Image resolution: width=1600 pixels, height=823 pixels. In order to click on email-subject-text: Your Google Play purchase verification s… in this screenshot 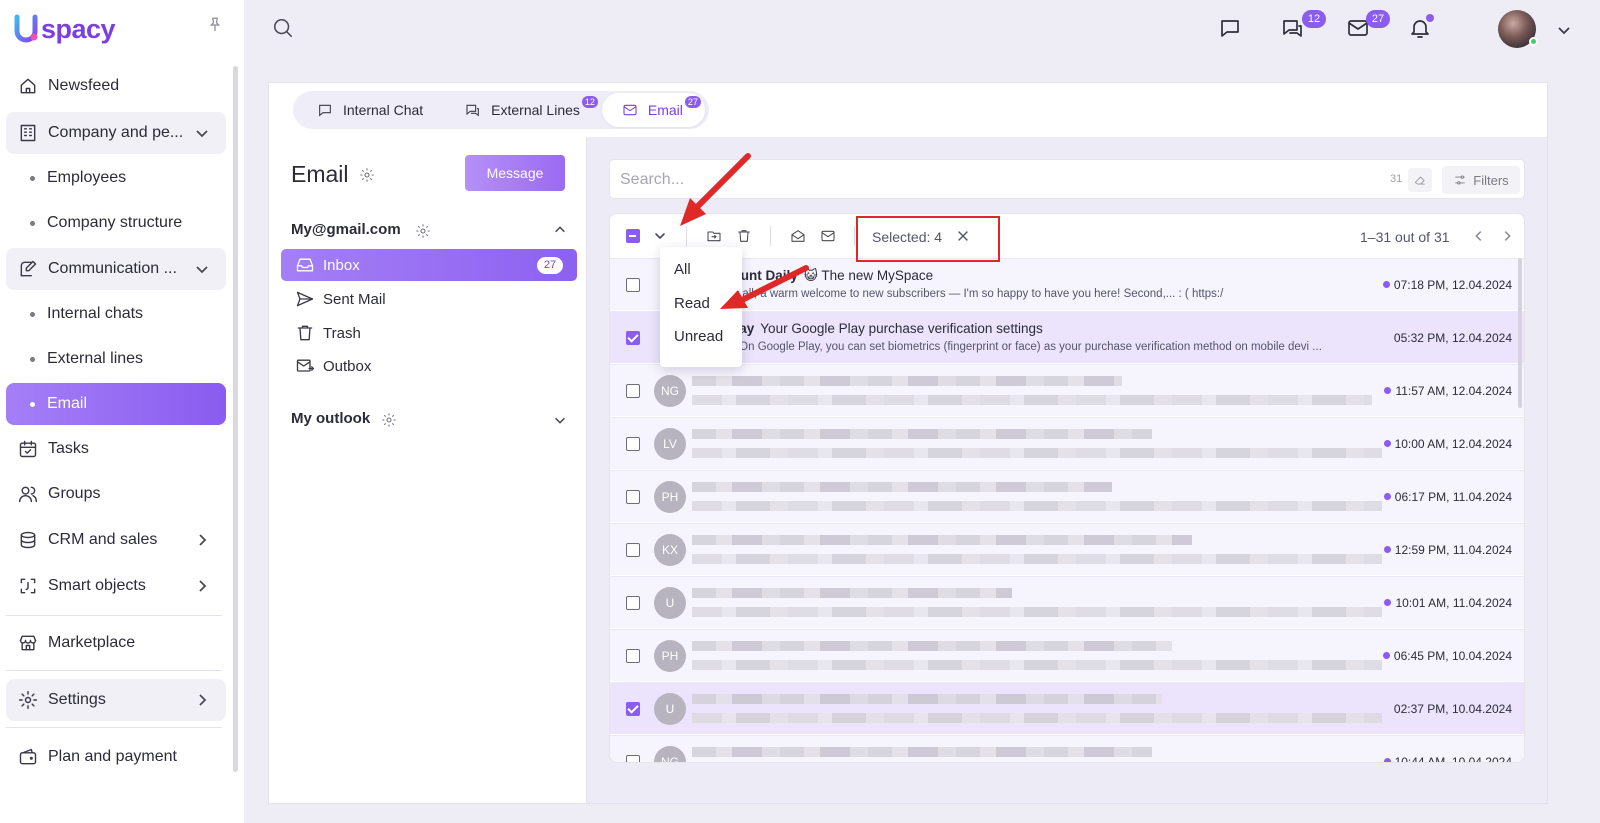, I will do `click(901, 328)`.